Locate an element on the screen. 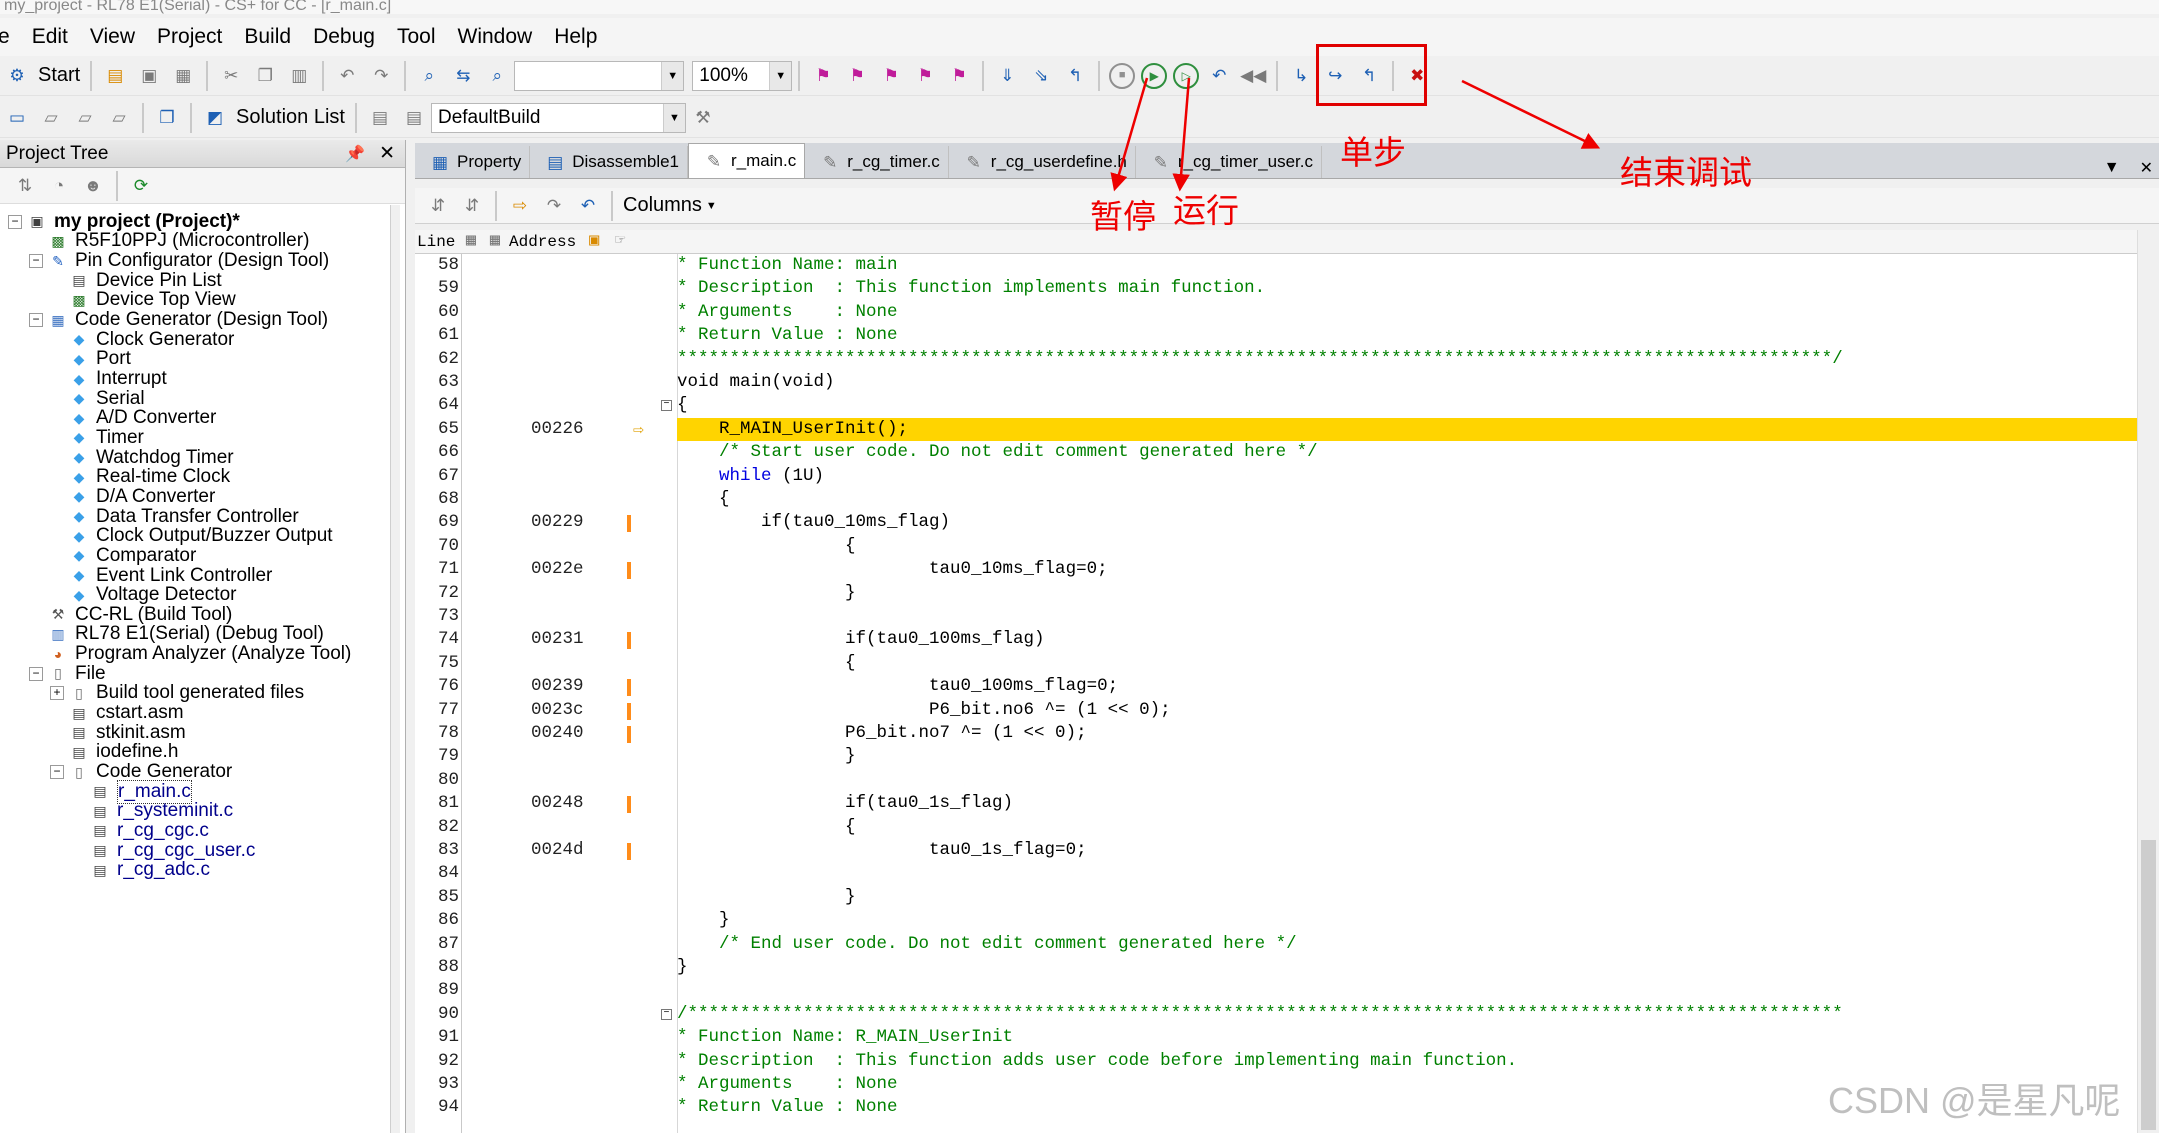  code-line: 60 * Arguments : None is located at coordinates (1276, 312).